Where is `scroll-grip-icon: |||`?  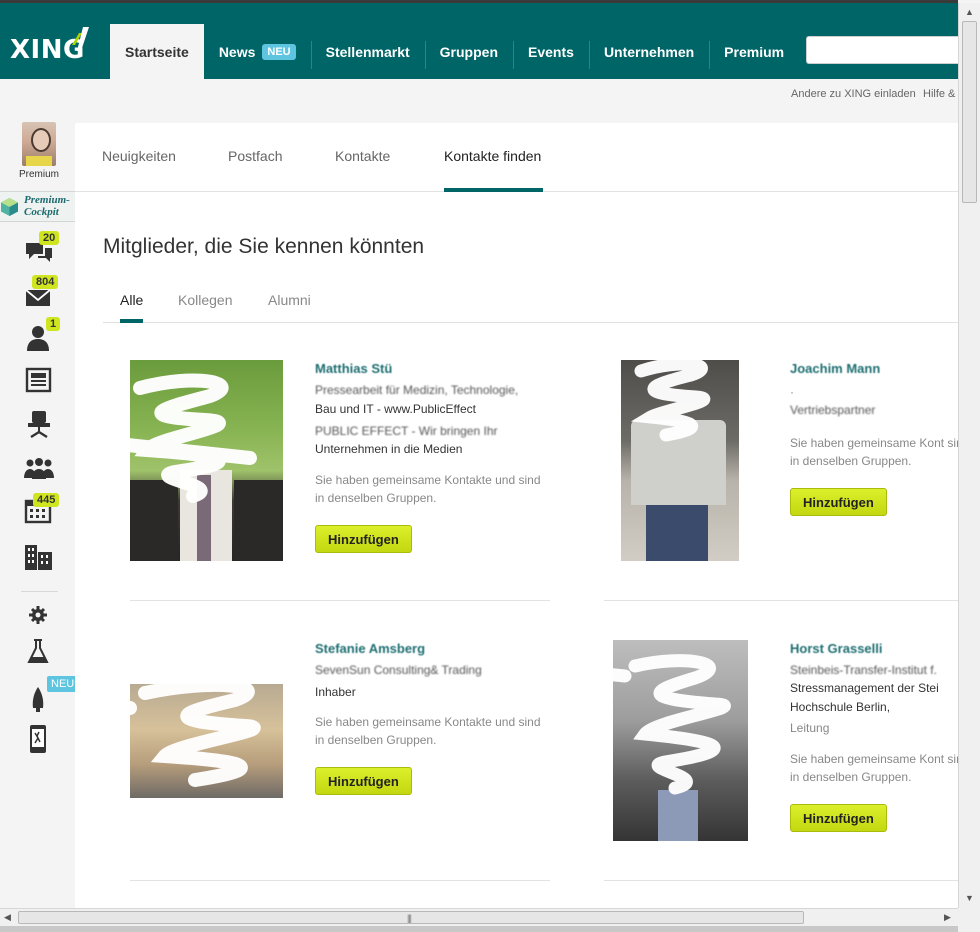
scroll-grip-icon: ||| is located at coordinates (409, 918).